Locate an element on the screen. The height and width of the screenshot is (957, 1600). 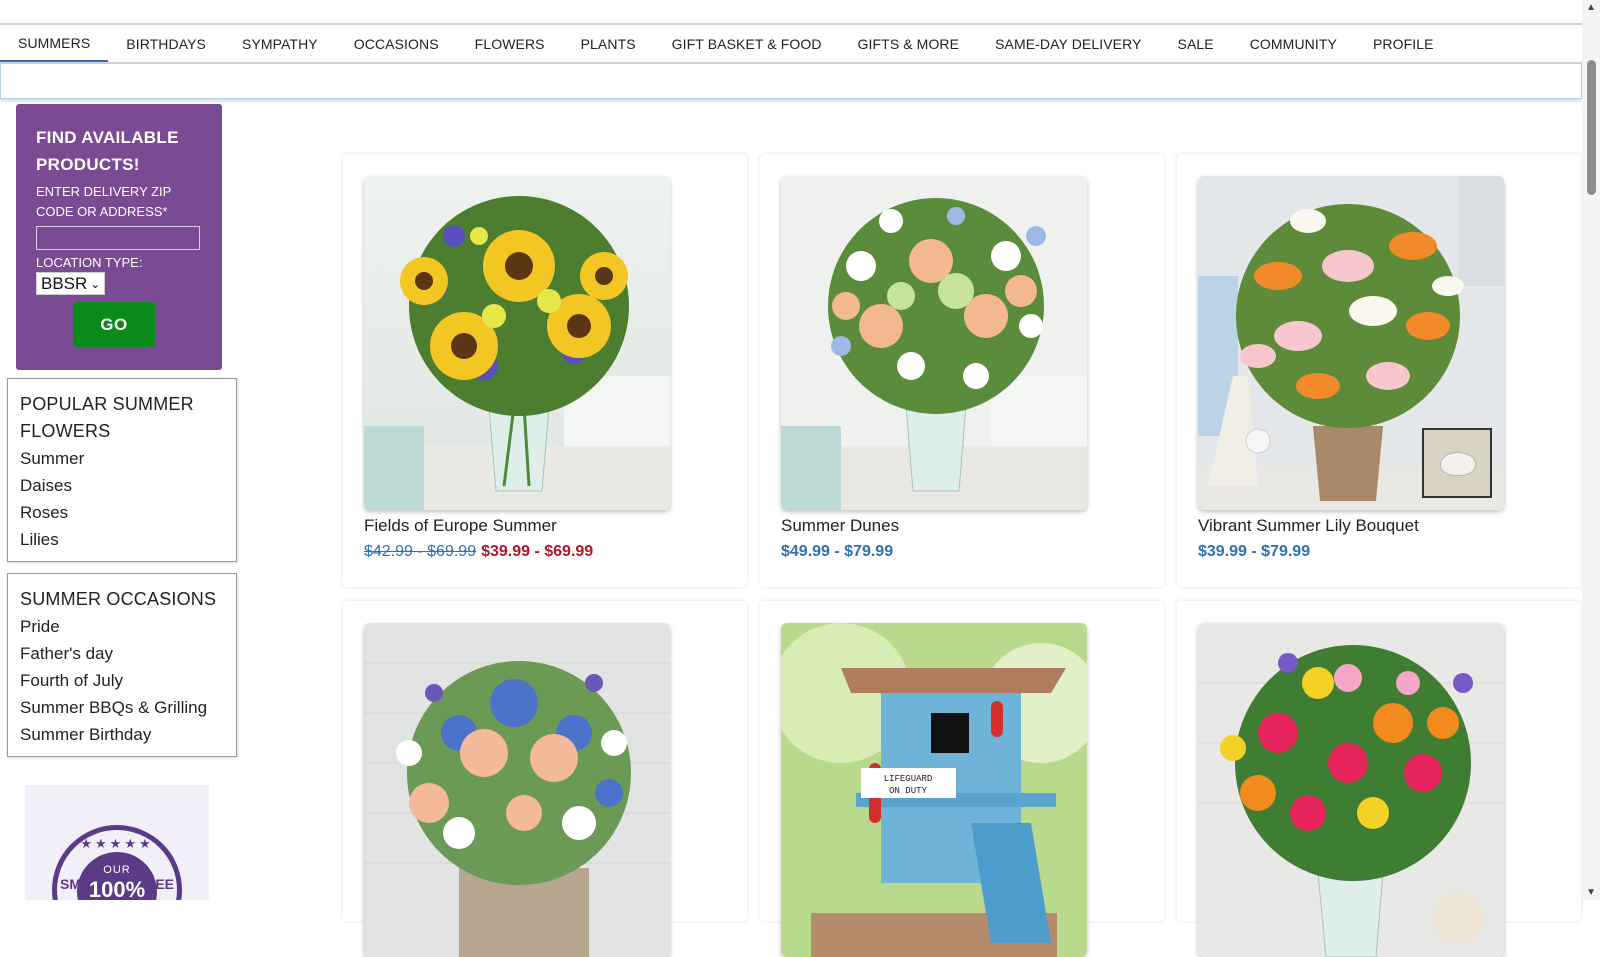
scroll-down-icon: ▼ is located at coordinates (1591, 892).